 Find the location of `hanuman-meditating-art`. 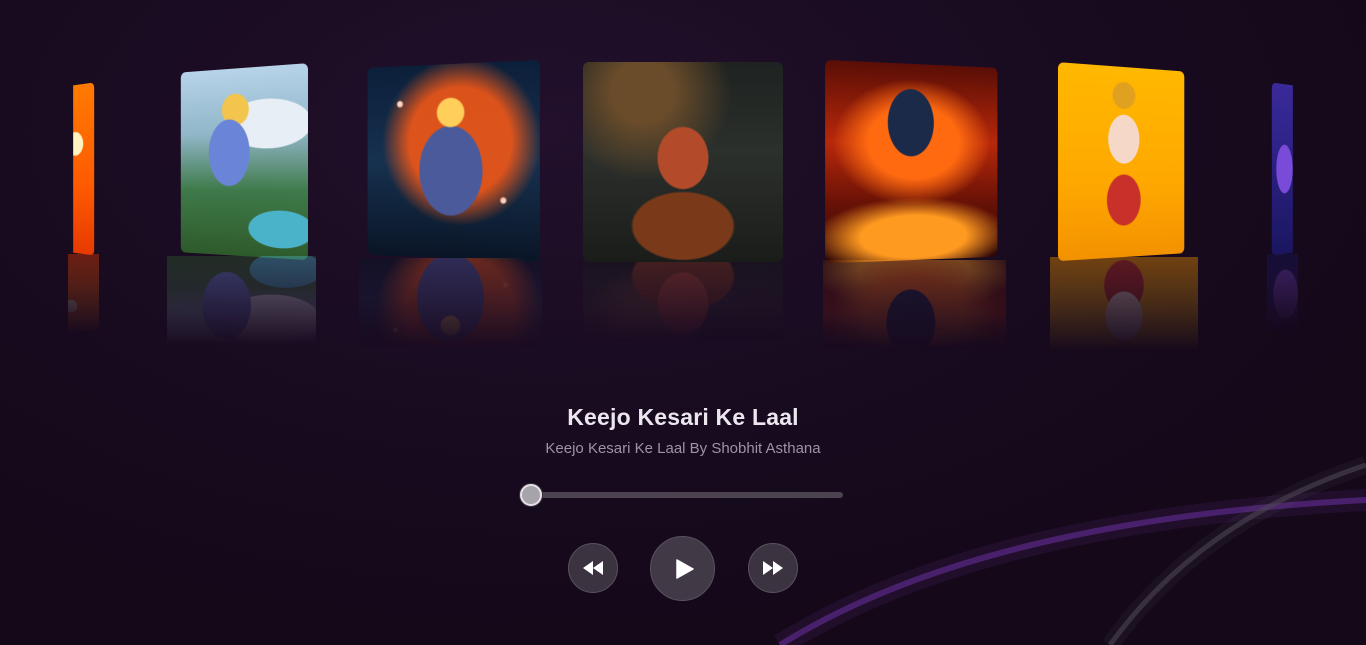

hanuman-meditating-art is located at coordinates (683, 162).